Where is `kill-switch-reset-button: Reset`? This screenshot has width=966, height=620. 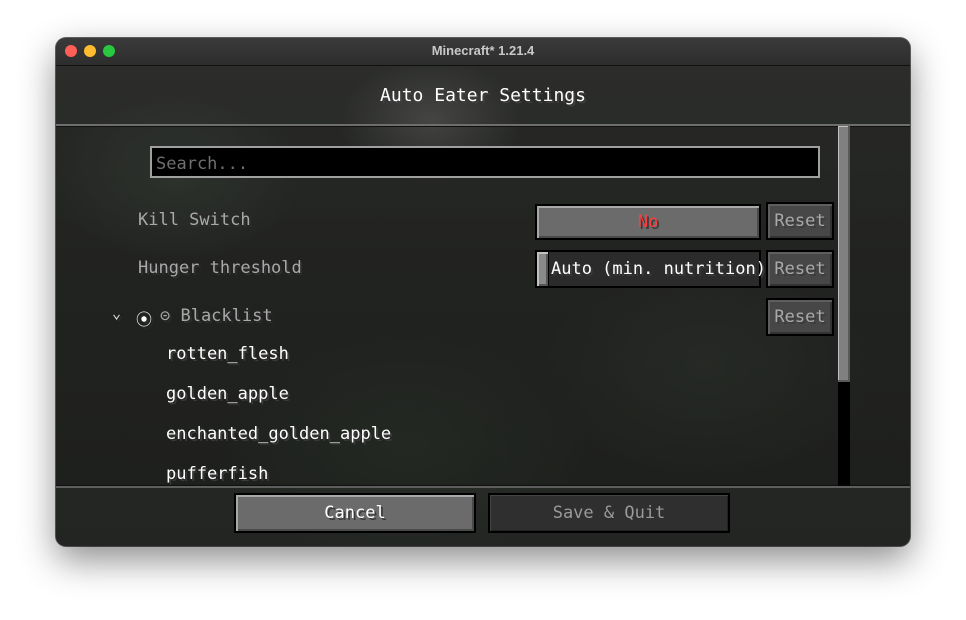
kill-switch-reset-button: Reset is located at coordinates (800, 221).